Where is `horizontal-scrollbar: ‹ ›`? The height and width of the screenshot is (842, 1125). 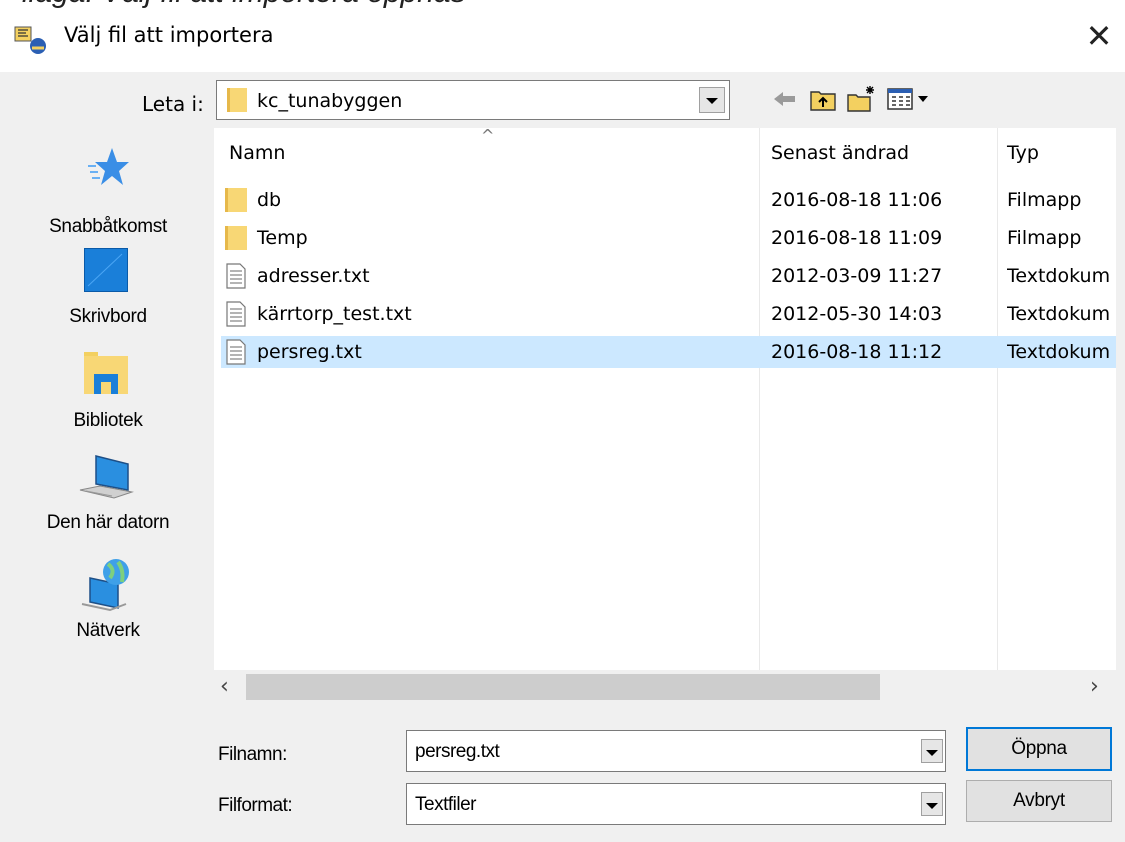
horizontal-scrollbar: ‹ › is located at coordinates (664, 687).